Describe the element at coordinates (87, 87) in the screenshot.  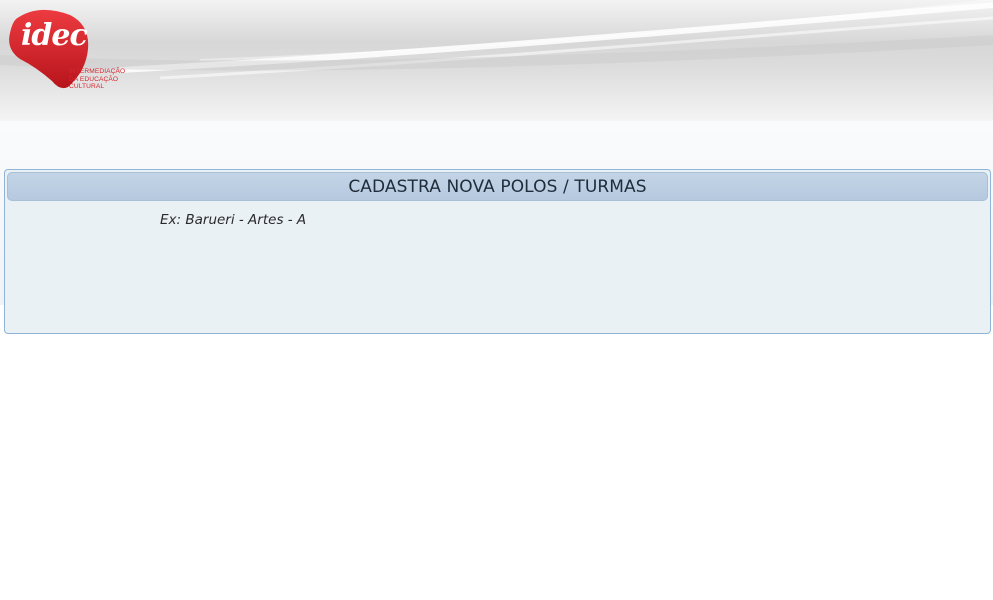
I see `logo-tagline-line-3: CULTURAL` at that location.